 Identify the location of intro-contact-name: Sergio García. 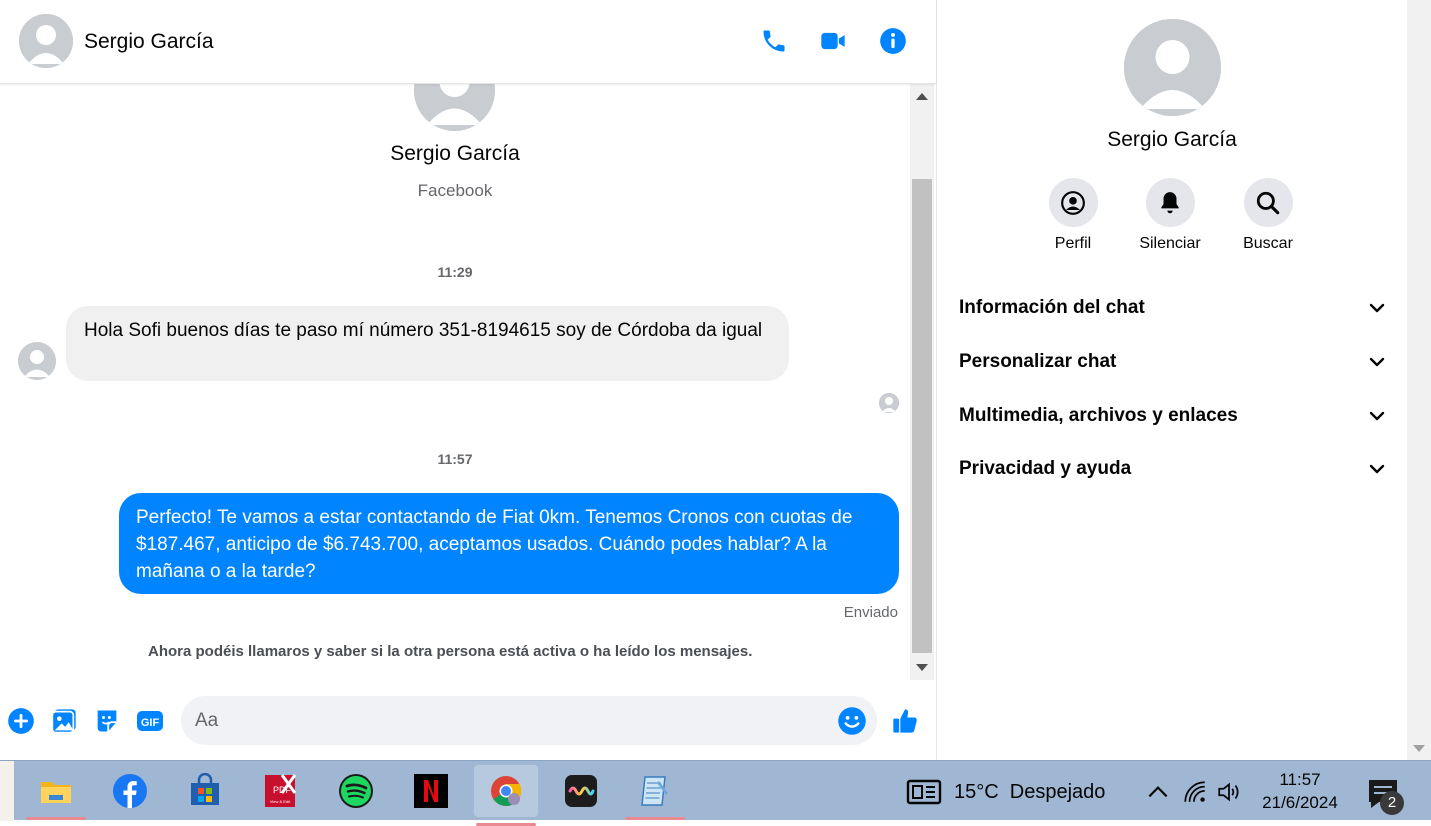
(455, 153).